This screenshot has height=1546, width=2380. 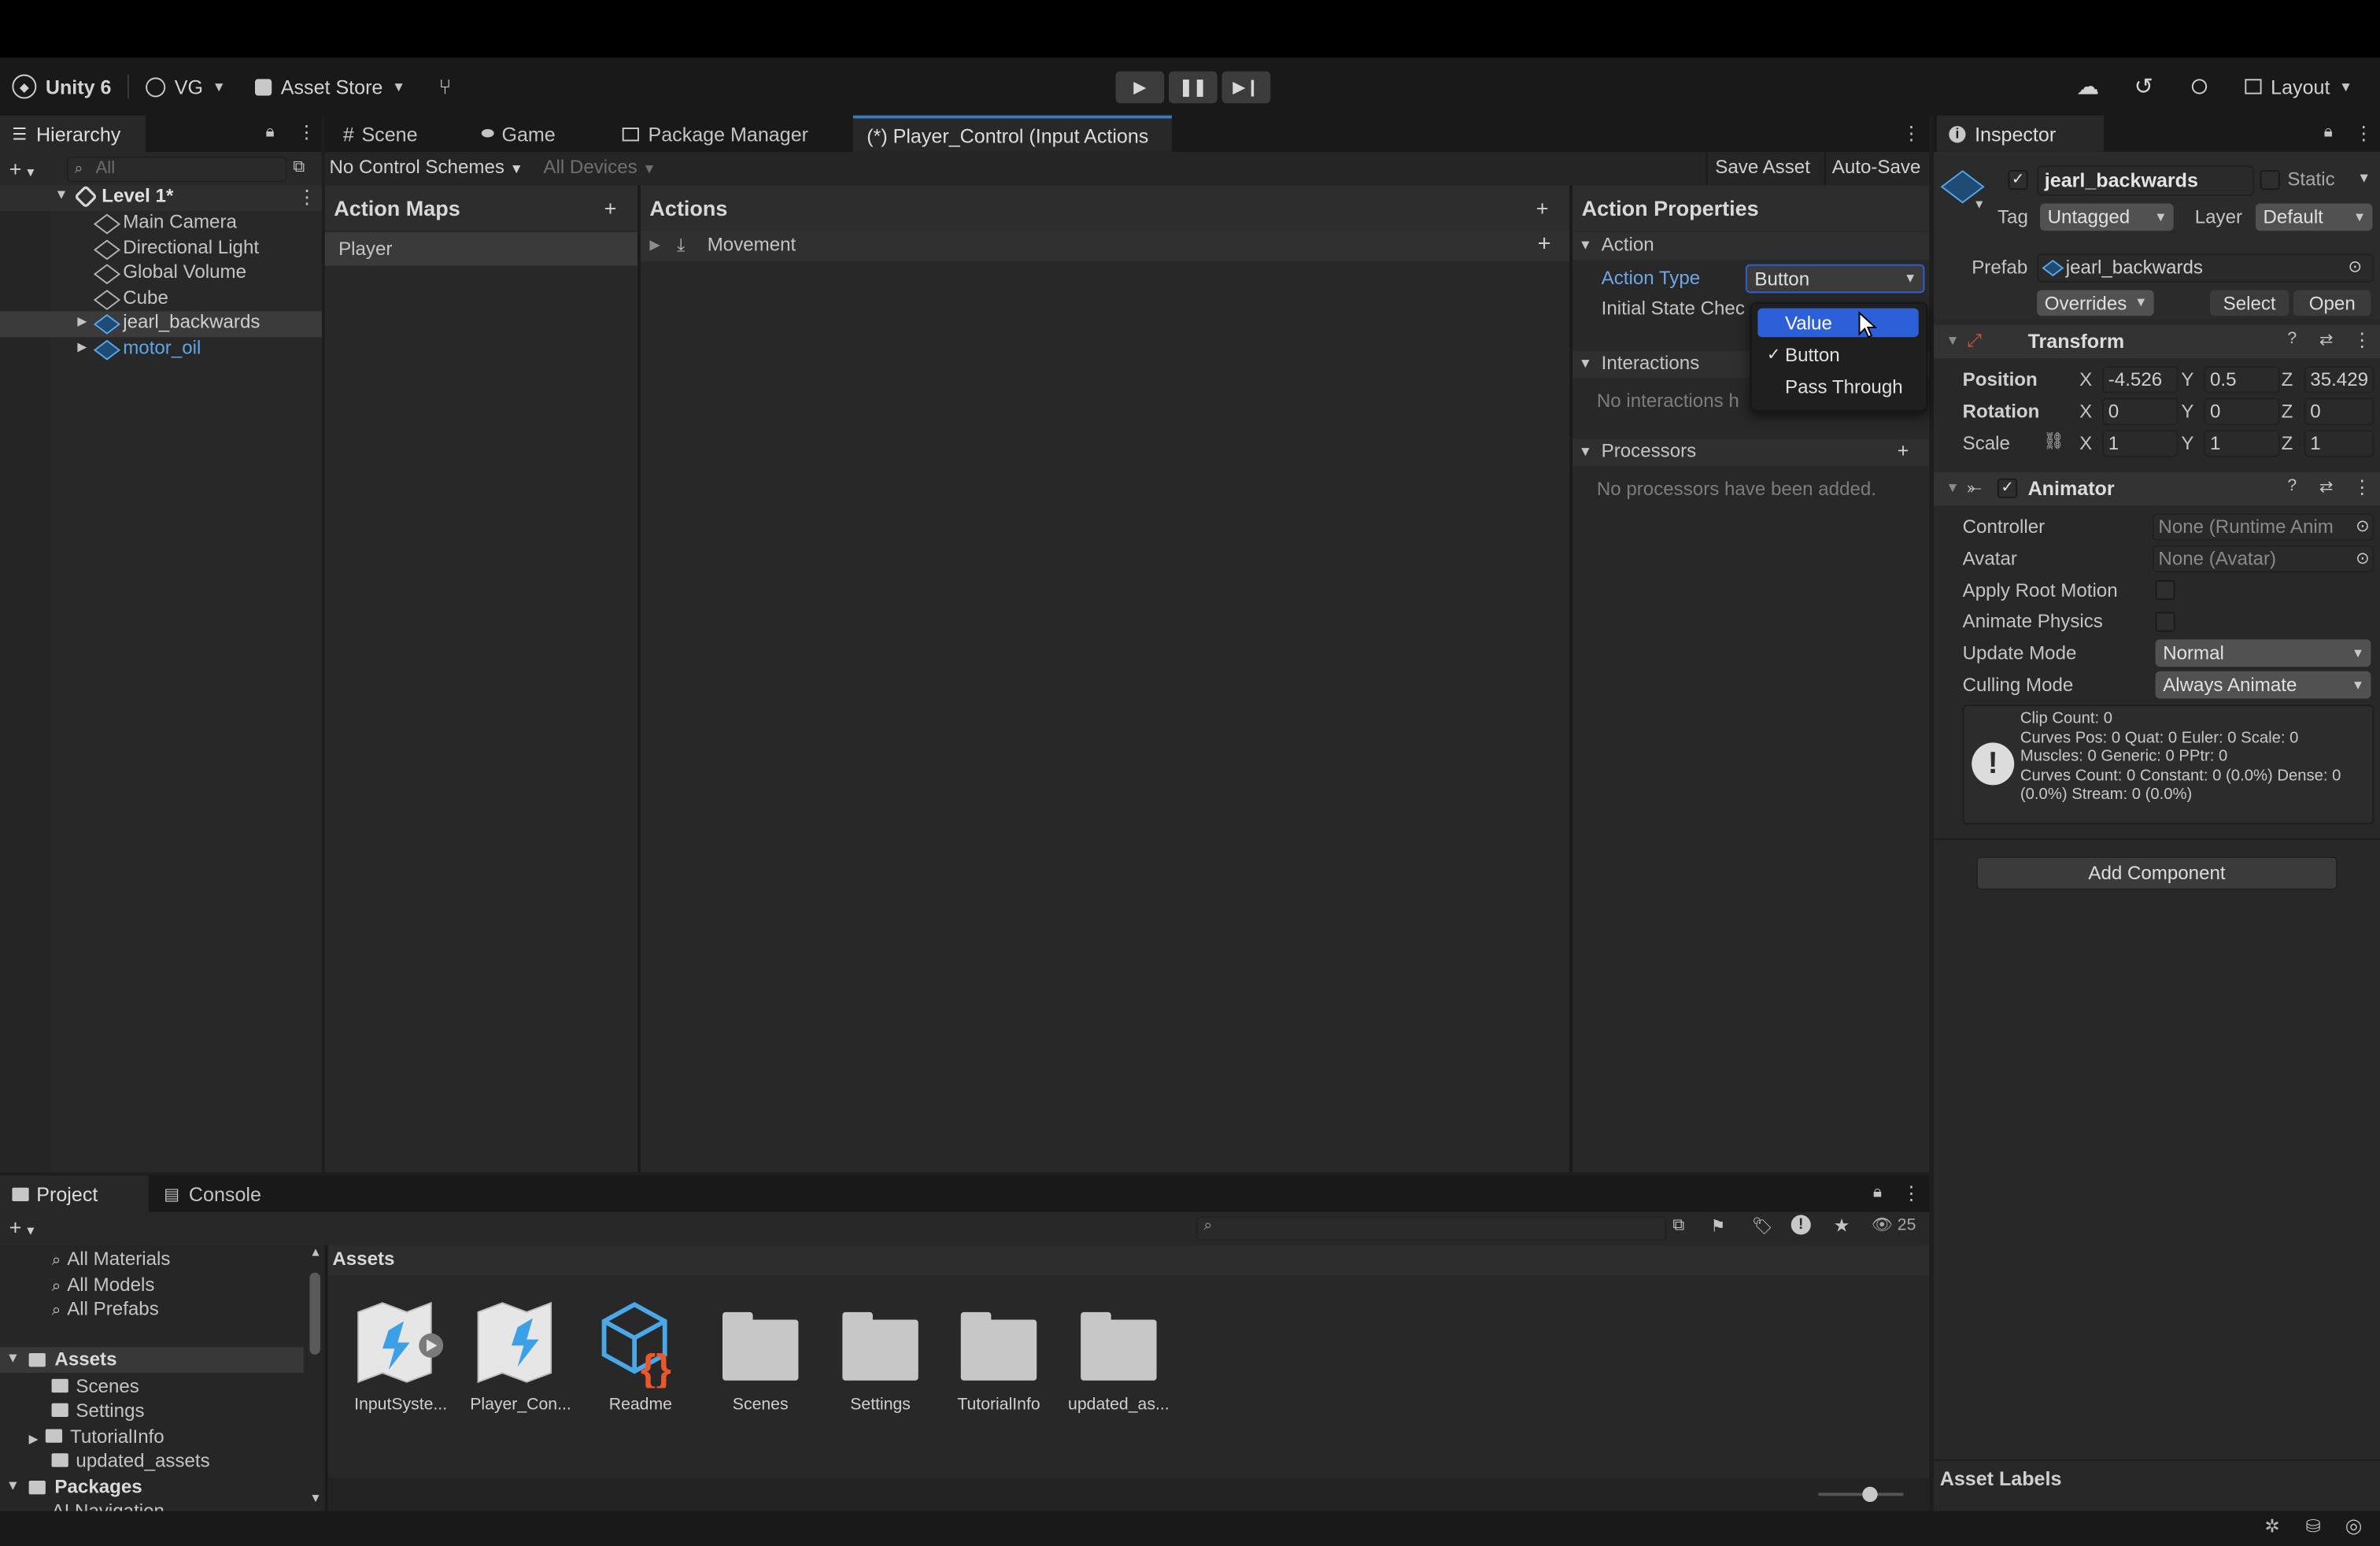 I want to click on rotation-y-field: 0, so click(x=2242, y=412).